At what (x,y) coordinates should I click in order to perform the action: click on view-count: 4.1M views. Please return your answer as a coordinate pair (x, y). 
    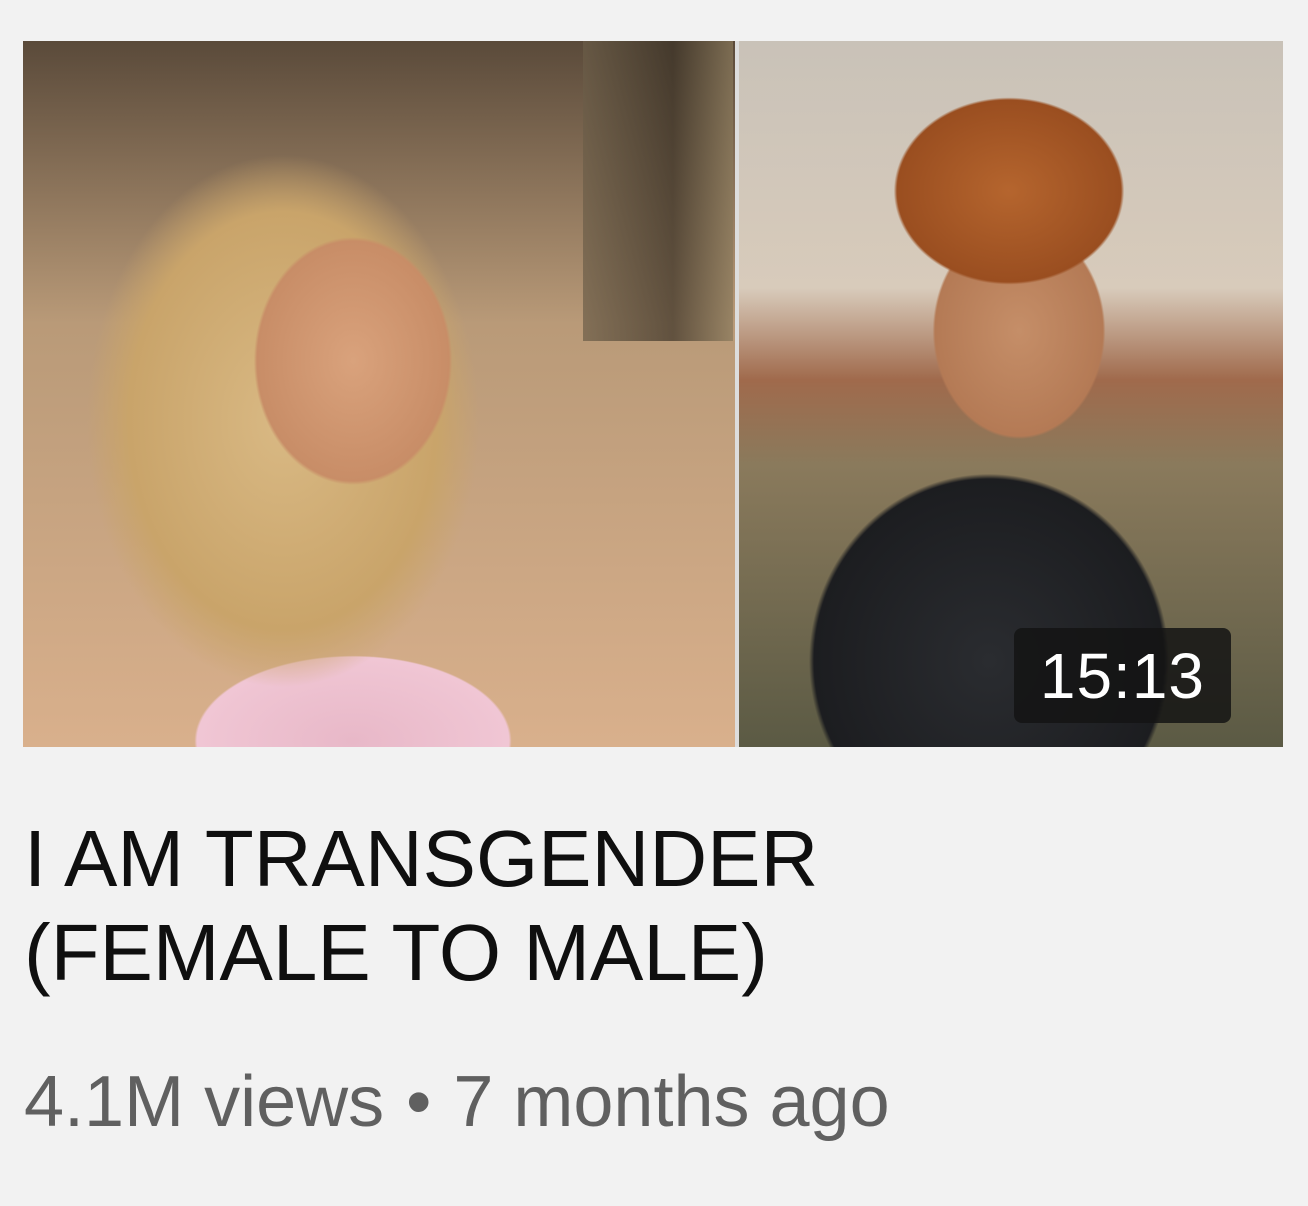
    Looking at the image, I should click on (204, 1102).